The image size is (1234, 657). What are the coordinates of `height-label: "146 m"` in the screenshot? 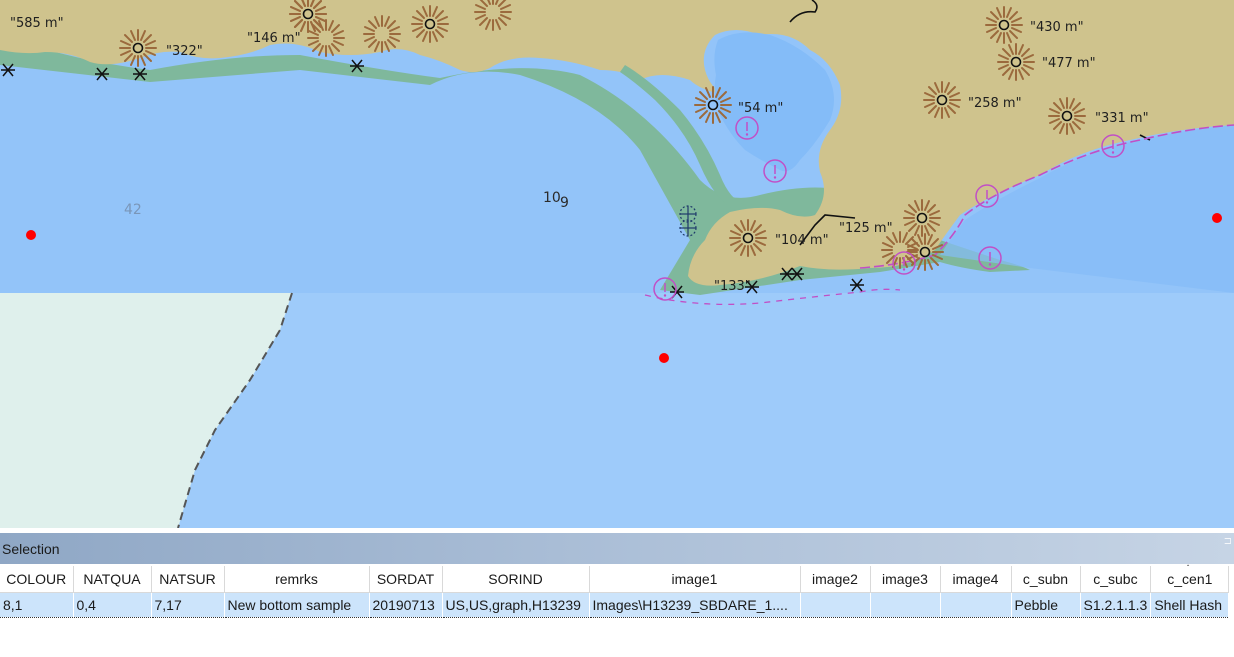 It's located at (274, 38).